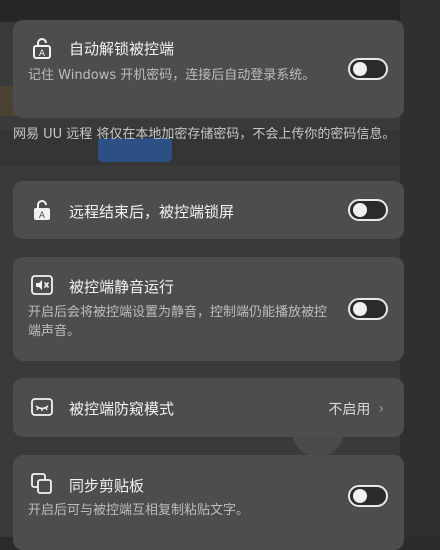 Image resolution: width=440 pixels, height=550 pixels. What do you see at coordinates (42, 210) in the screenshot?
I see `lock-a-filled-icon: A` at bounding box center [42, 210].